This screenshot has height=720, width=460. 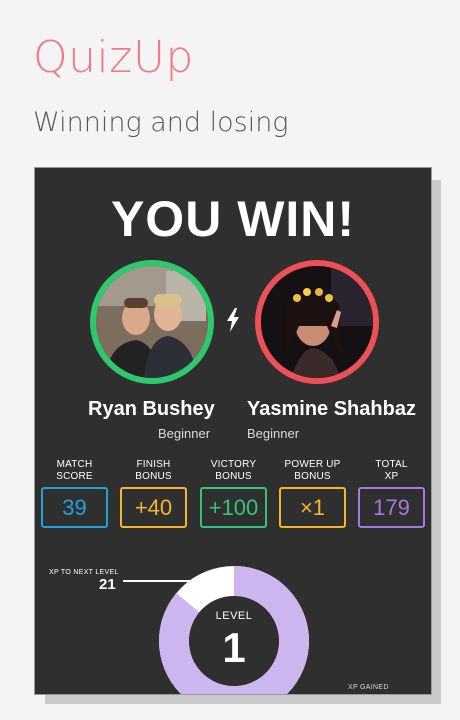 What do you see at coordinates (84, 572) in the screenshot?
I see `xp-to-next-label: XP TO NEXT LEVEL` at bounding box center [84, 572].